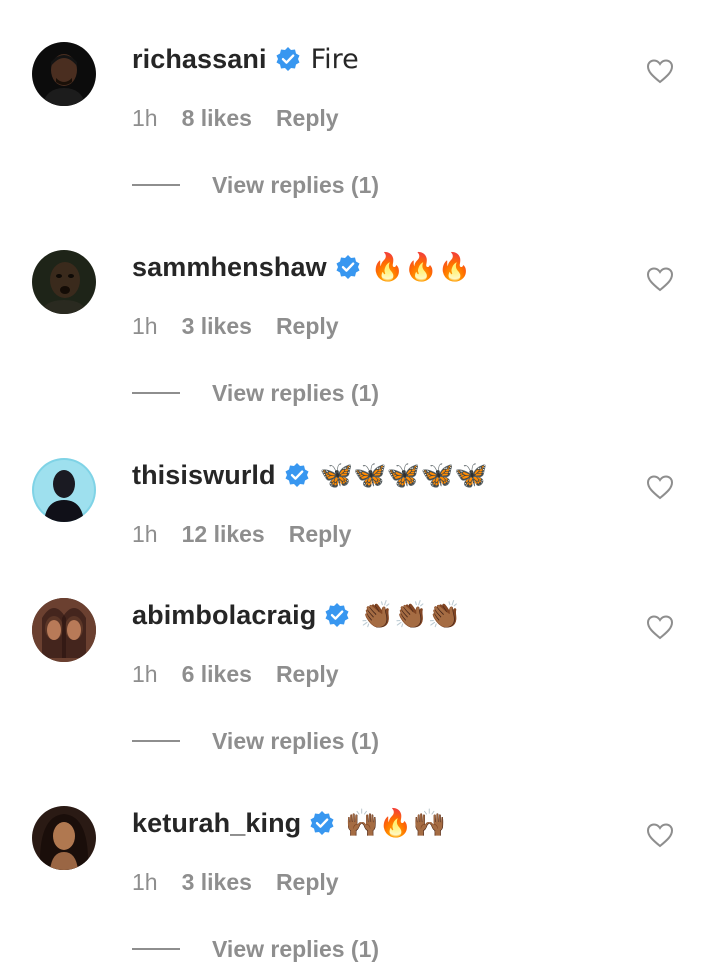 This screenshot has width=720, height=967. What do you see at coordinates (396, 823) in the screenshot?
I see `comment-text: 🙌🏾🔥🙌🏾` at bounding box center [396, 823].